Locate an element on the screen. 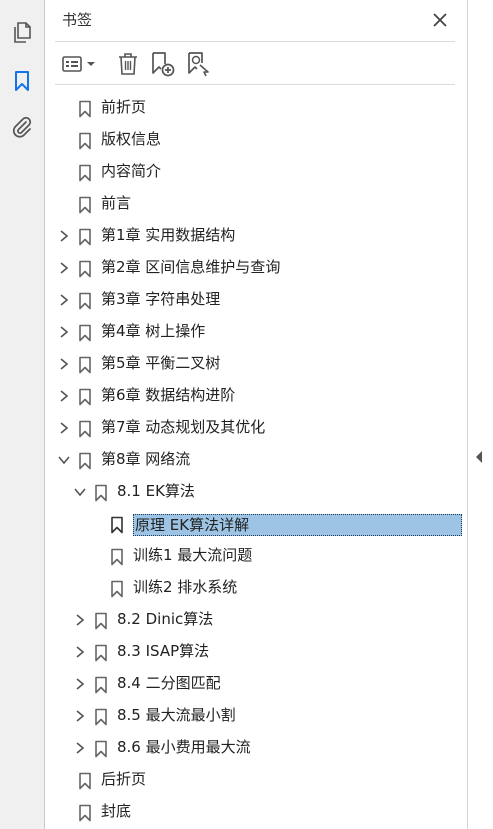 This screenshot has height=829, width=493. bookmark-row: 第8章 网络流 is located at coordinates (256, 460).